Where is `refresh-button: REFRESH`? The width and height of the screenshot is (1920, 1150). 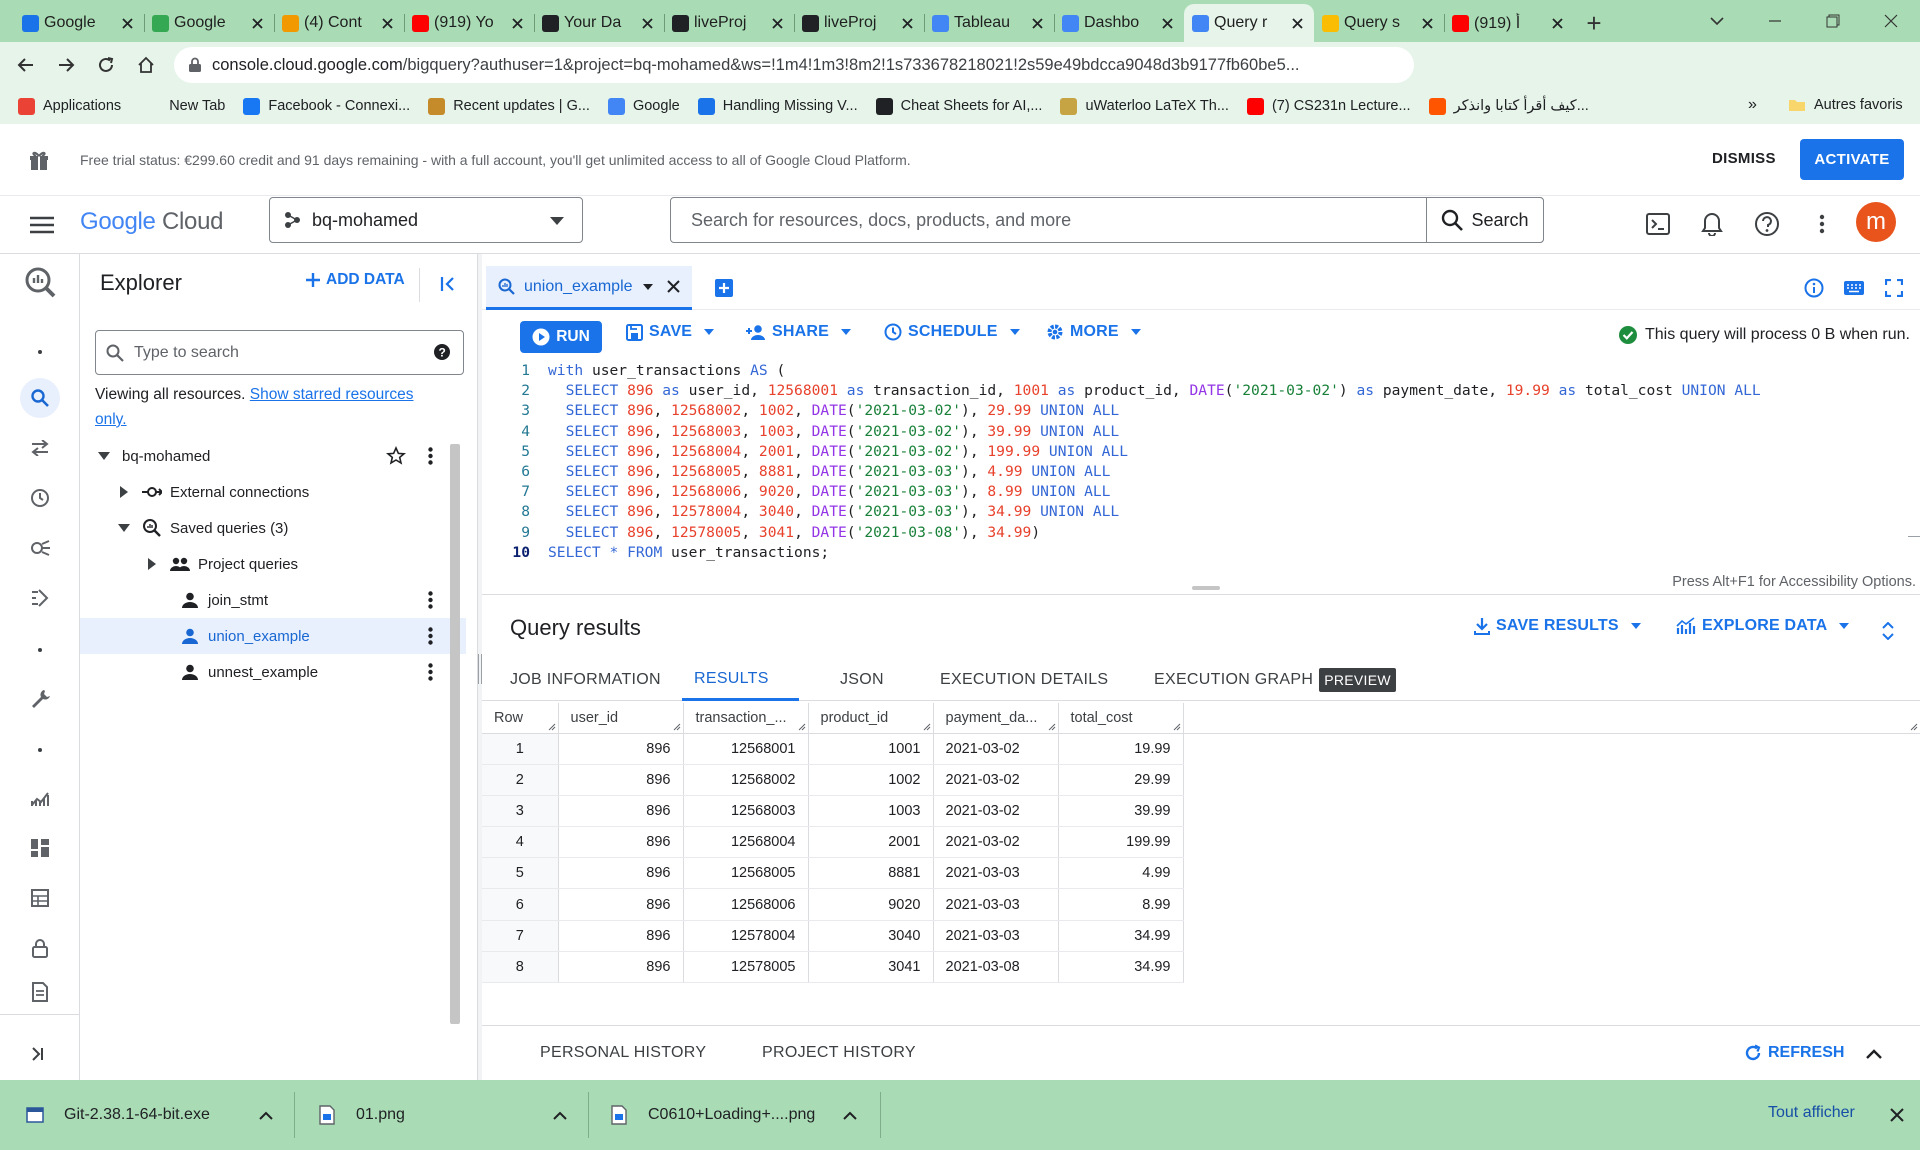 refresh-button: REFRESH is located at coordinates (1794, 1053).